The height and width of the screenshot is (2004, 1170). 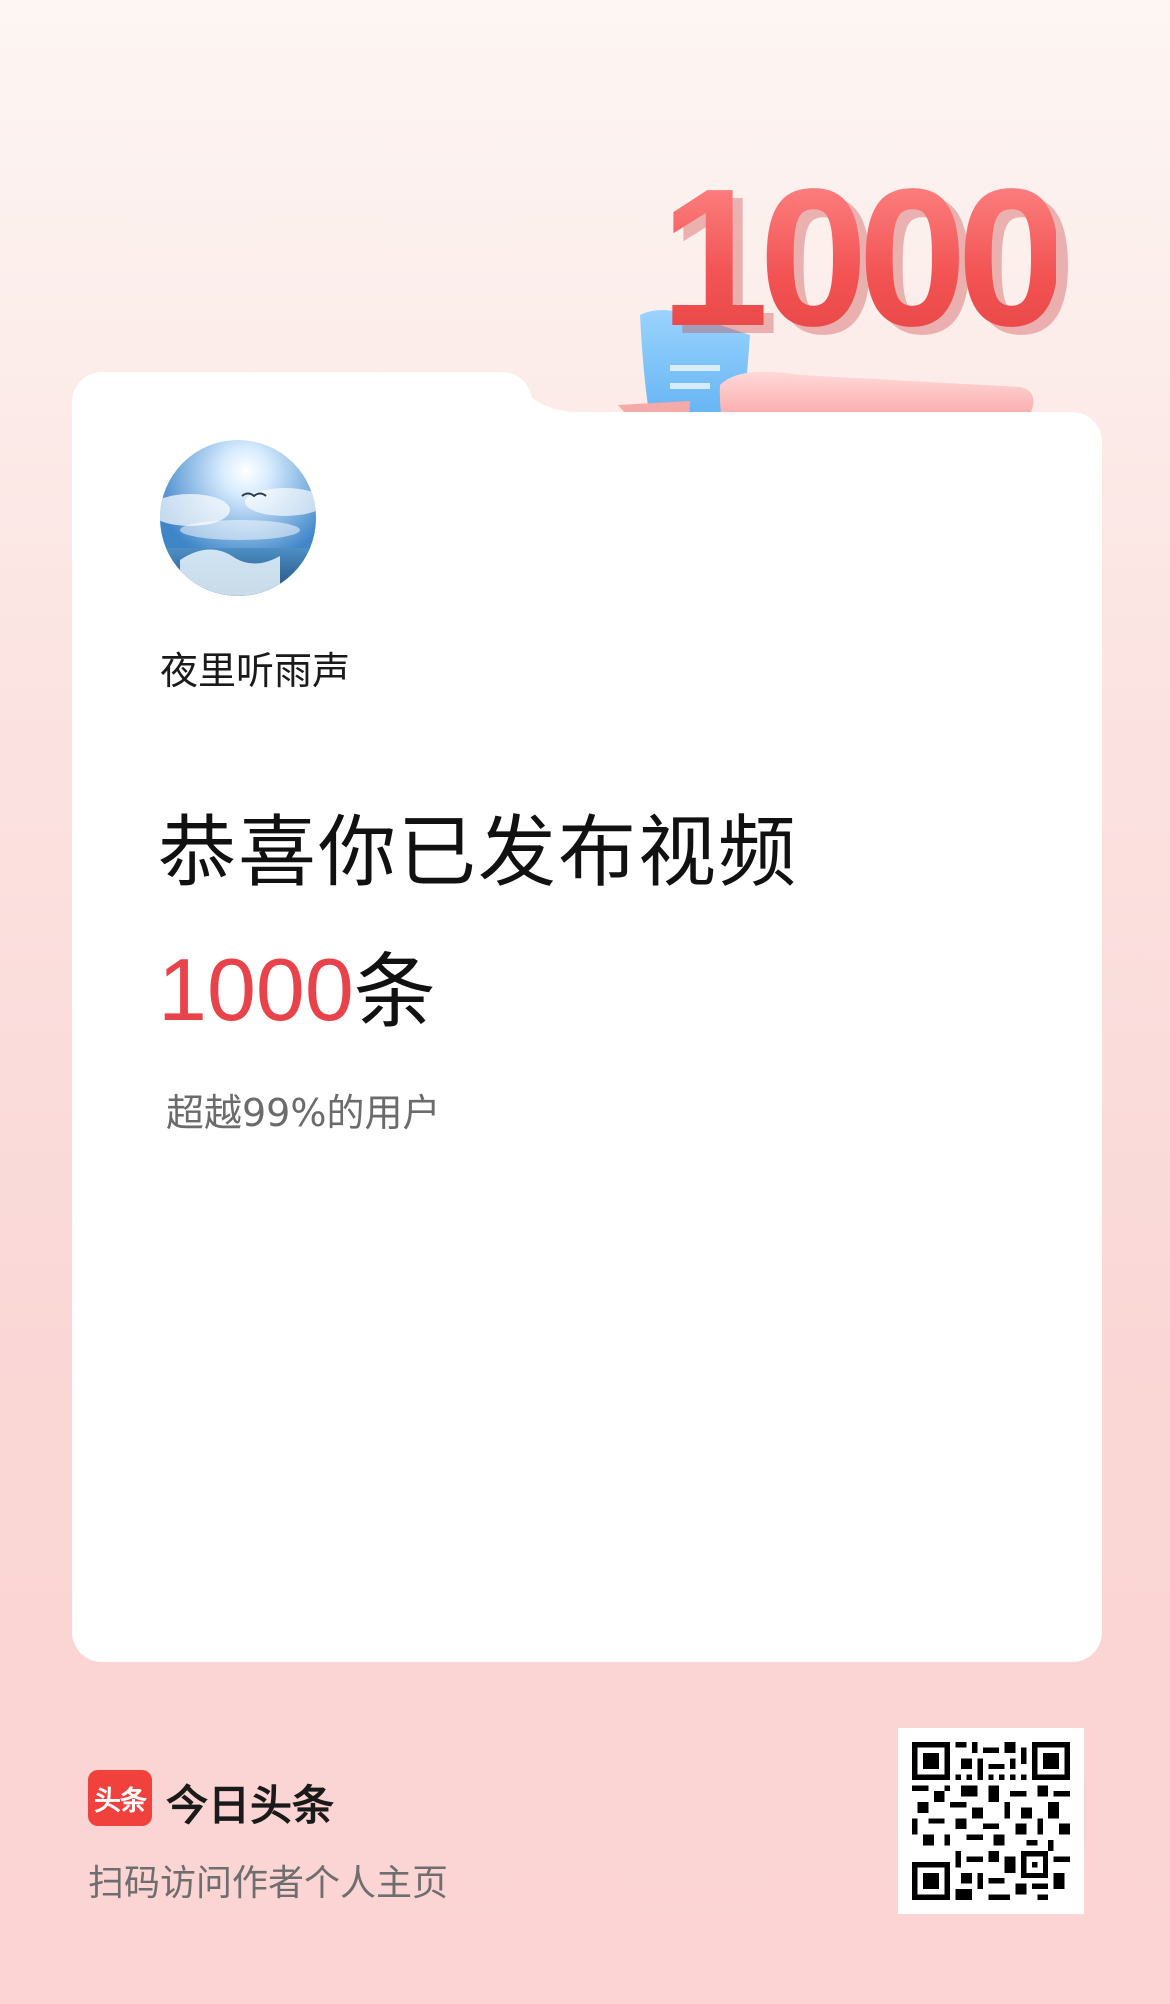 What do you see at coordinates (394, 992) in the screenshot?
I see `video-count-unit: 条` at bounding box center [394, 992].